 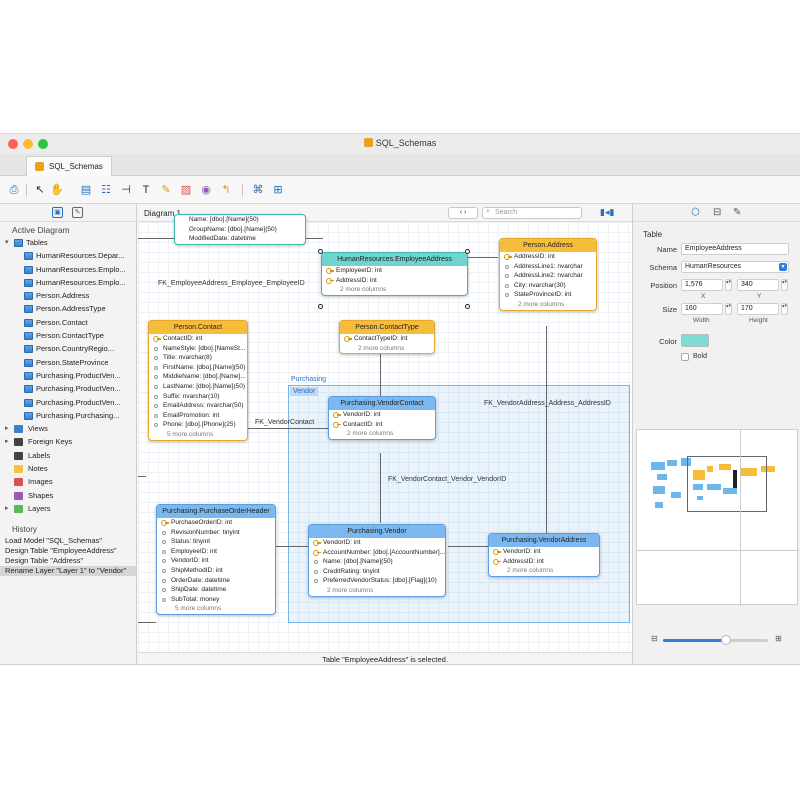 What do you see at coordinates (685, 357) in the screenshot?
I see `bold-checkbox` at bounding box center [685, 357].